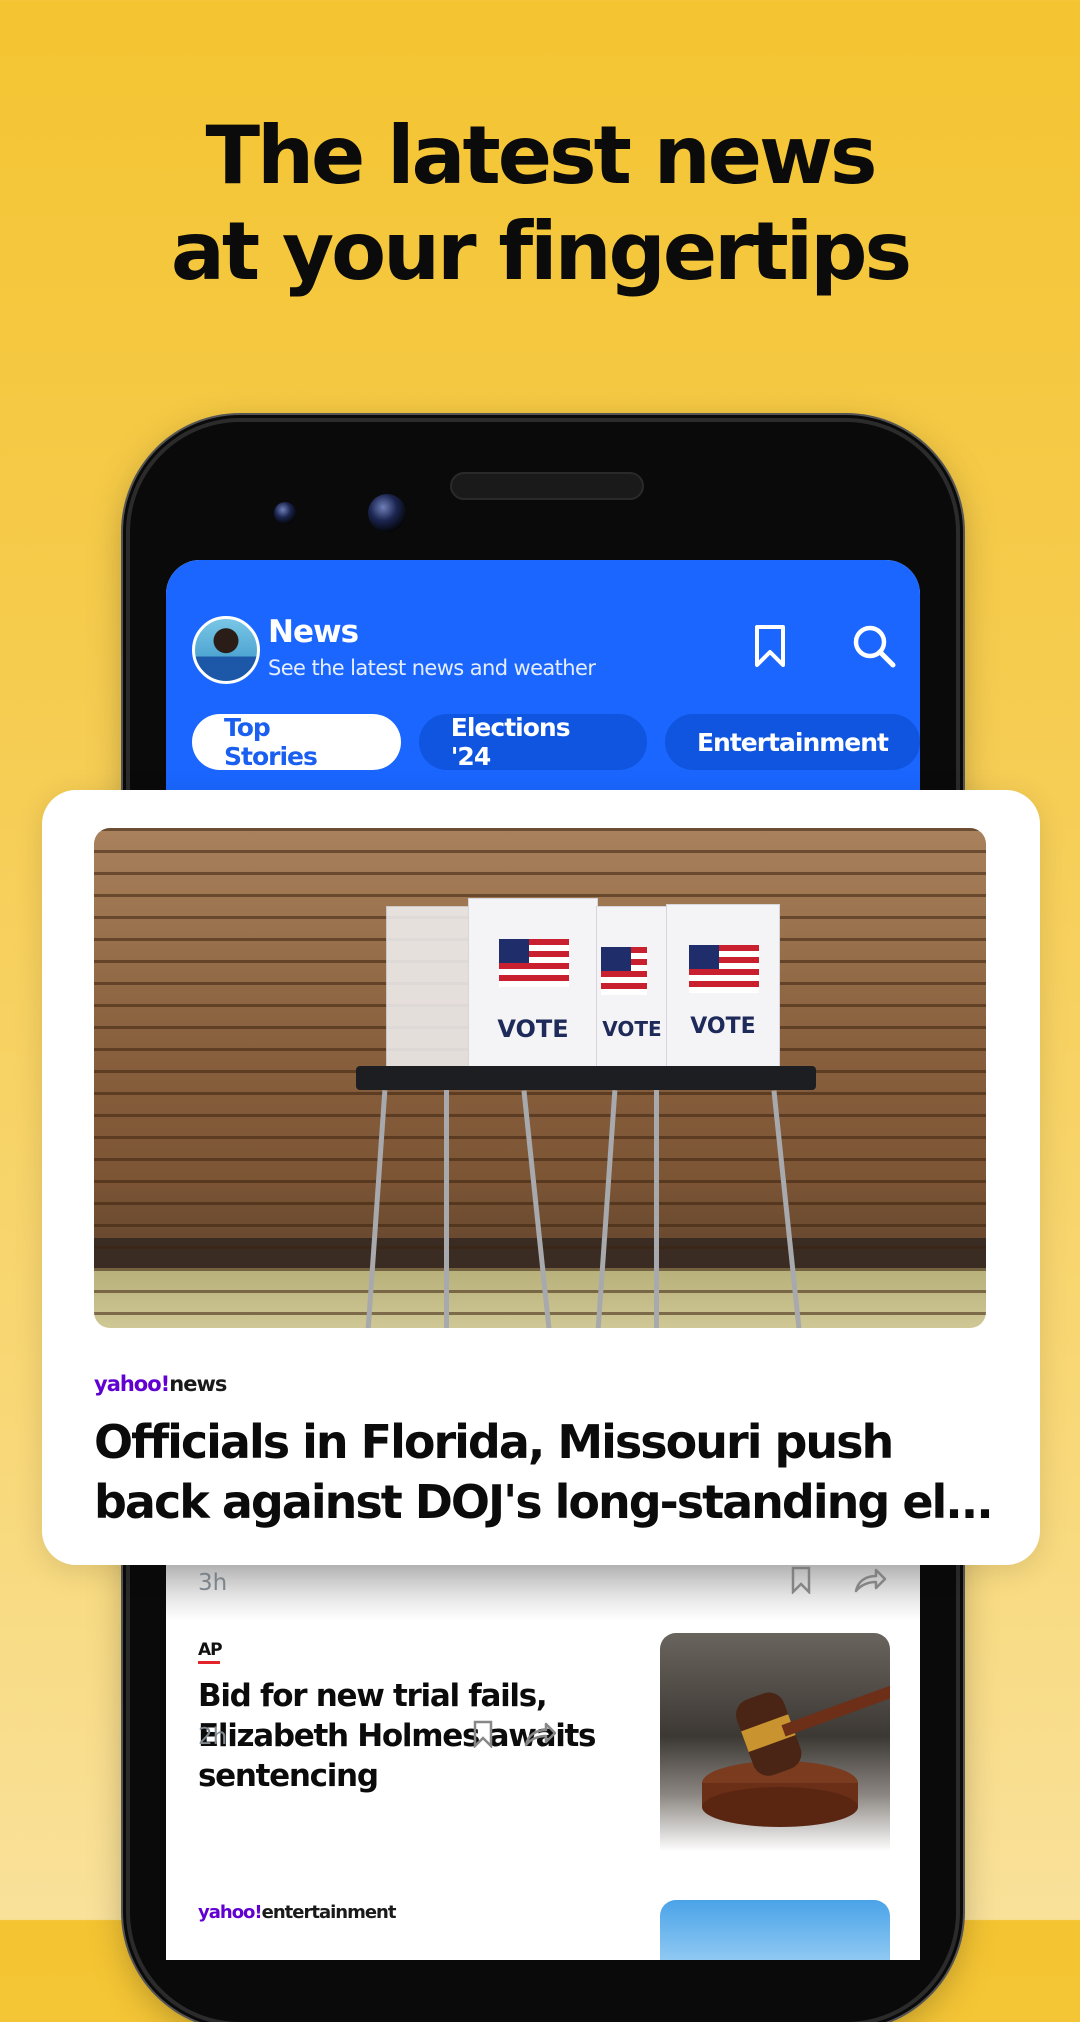 The image size is (1080, 2022). What do you see at coordinates (494, 1442) in the screenshot?
I see `hero-title-line-1: Officials in Florida, Missouri push` at bounding box center [494, 1442].